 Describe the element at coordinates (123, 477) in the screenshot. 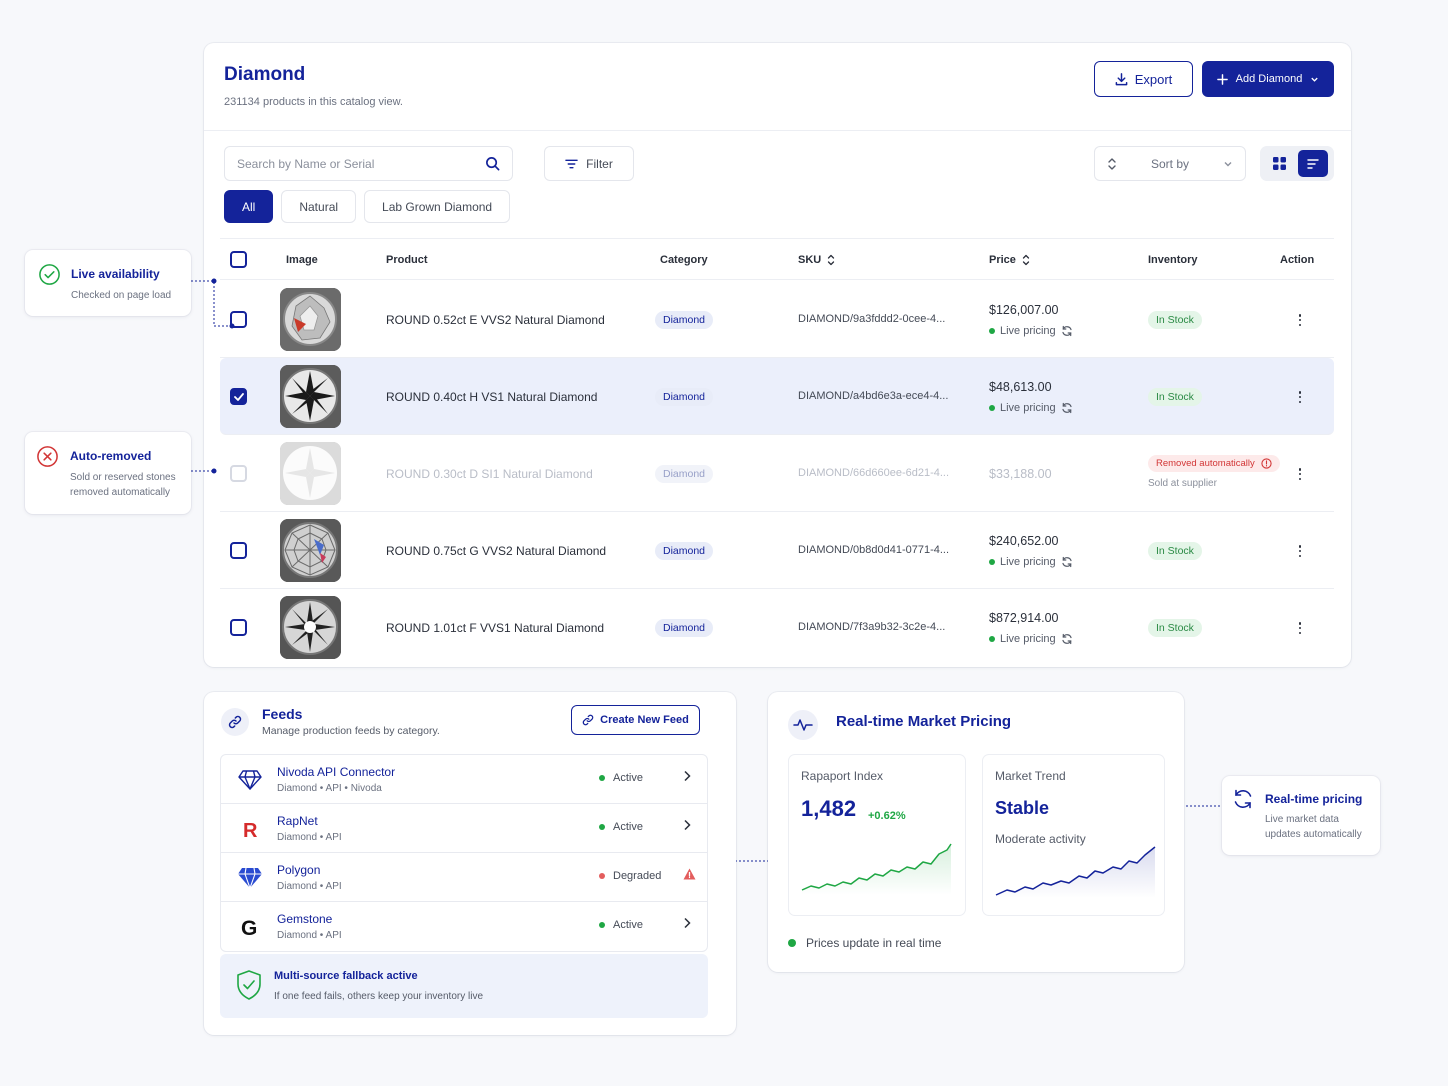

I see `callout-sub-line1: Sold or reserved stones` at that location.